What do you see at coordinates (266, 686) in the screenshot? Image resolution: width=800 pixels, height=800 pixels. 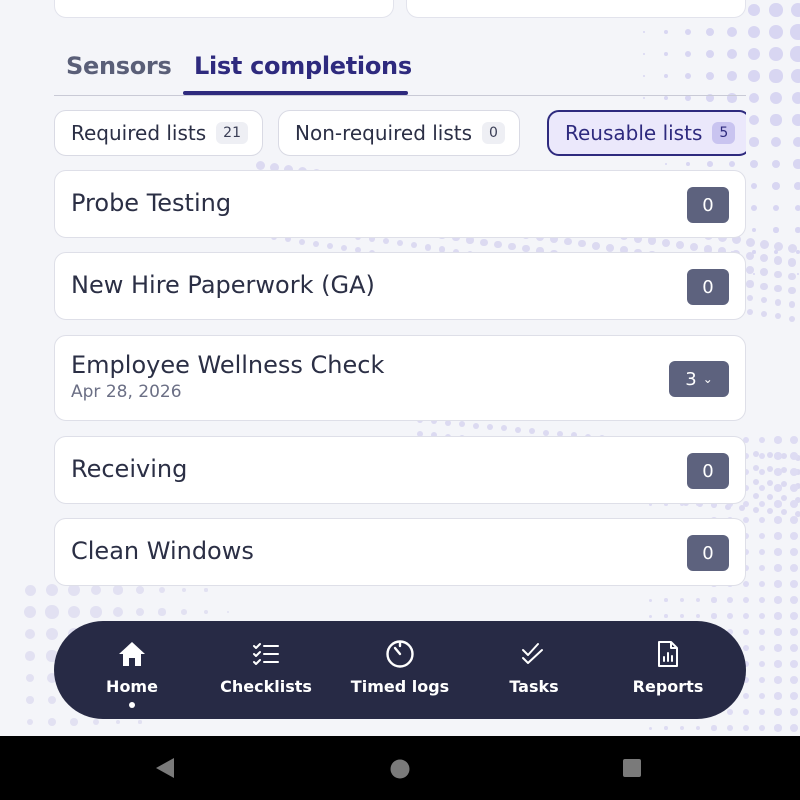 I see `nav-label: Checklists` at bounding box center [266, 686].